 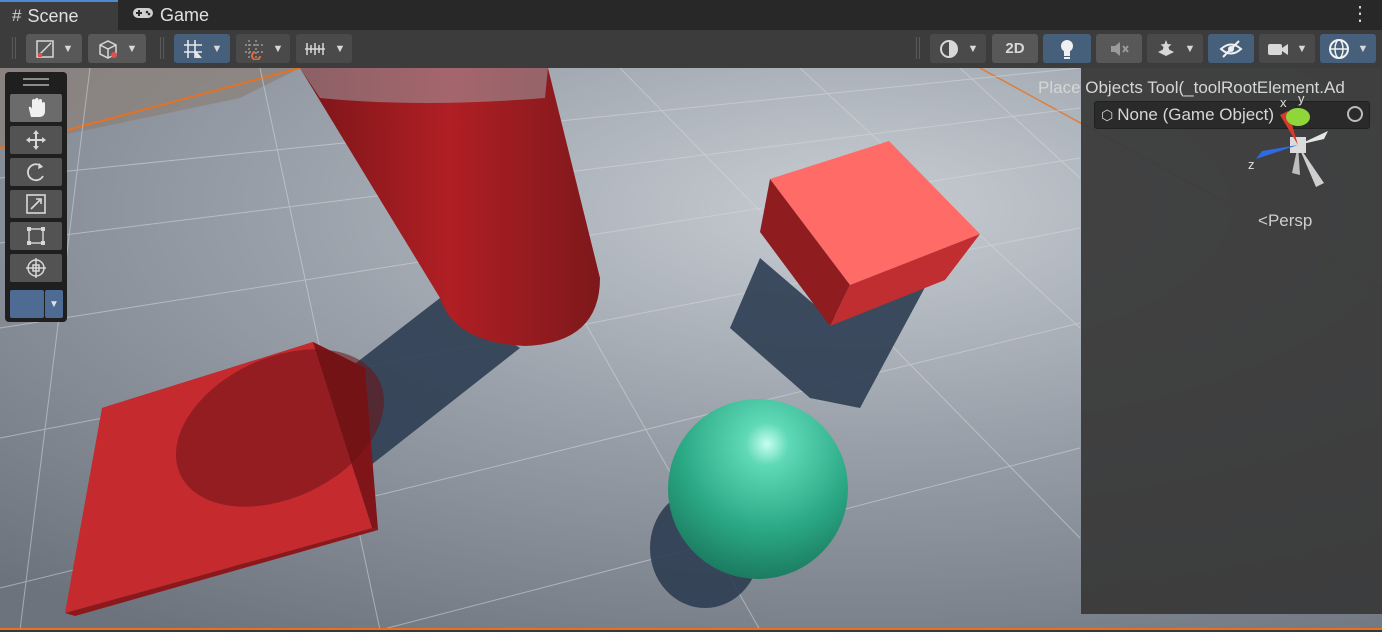 I want to click on projection-toggle: <Persp, so click(x=1285, y=221).